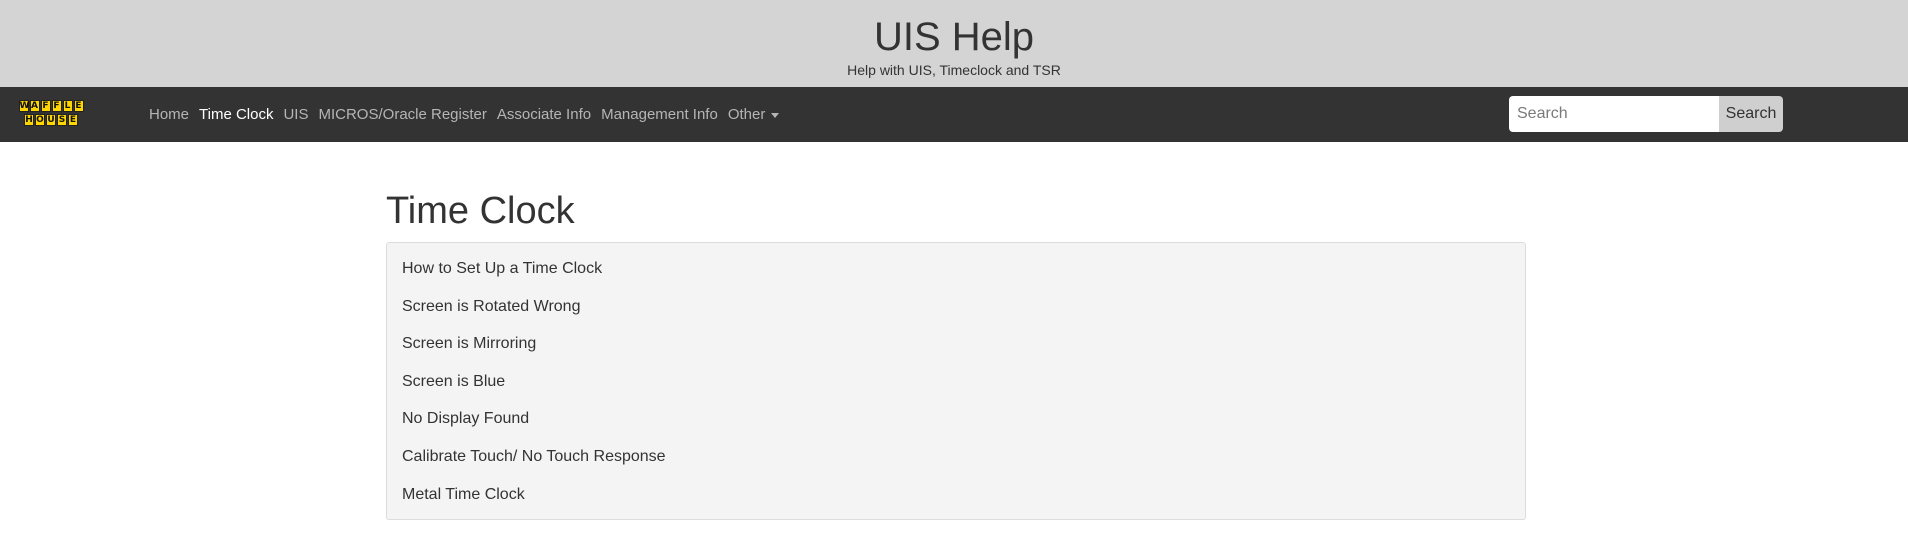  Describe the element at coordinates (40, 120) in the screenshot. I see `logo-tile: O` at that location.